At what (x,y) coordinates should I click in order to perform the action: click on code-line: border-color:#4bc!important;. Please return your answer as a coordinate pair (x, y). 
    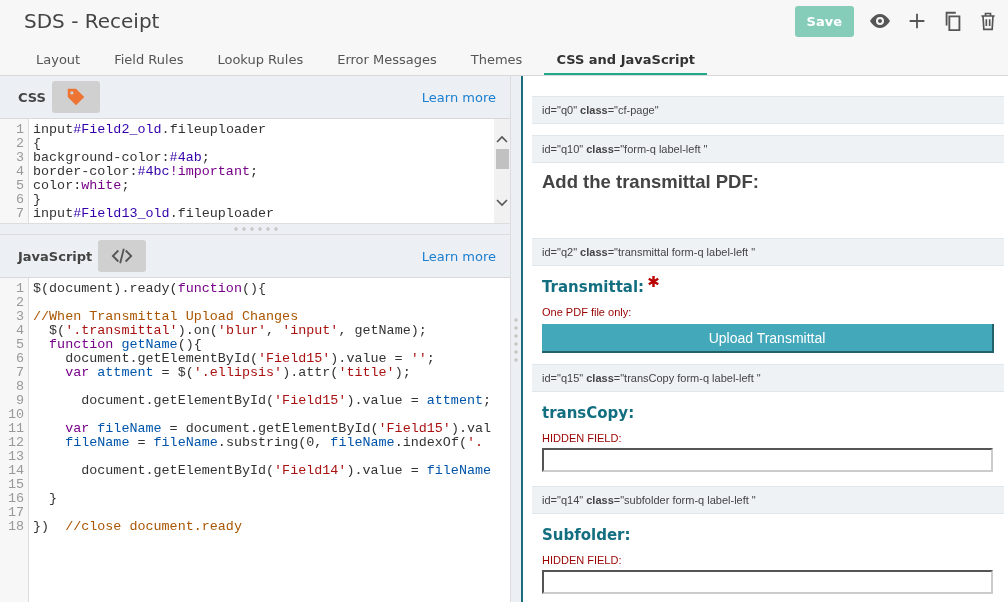
    Looking at the image, I should click on (146, 172).